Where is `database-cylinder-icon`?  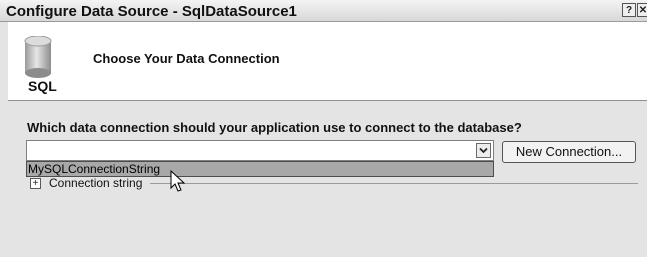 database-cylinder-icon is located at coordinates (38, 57).